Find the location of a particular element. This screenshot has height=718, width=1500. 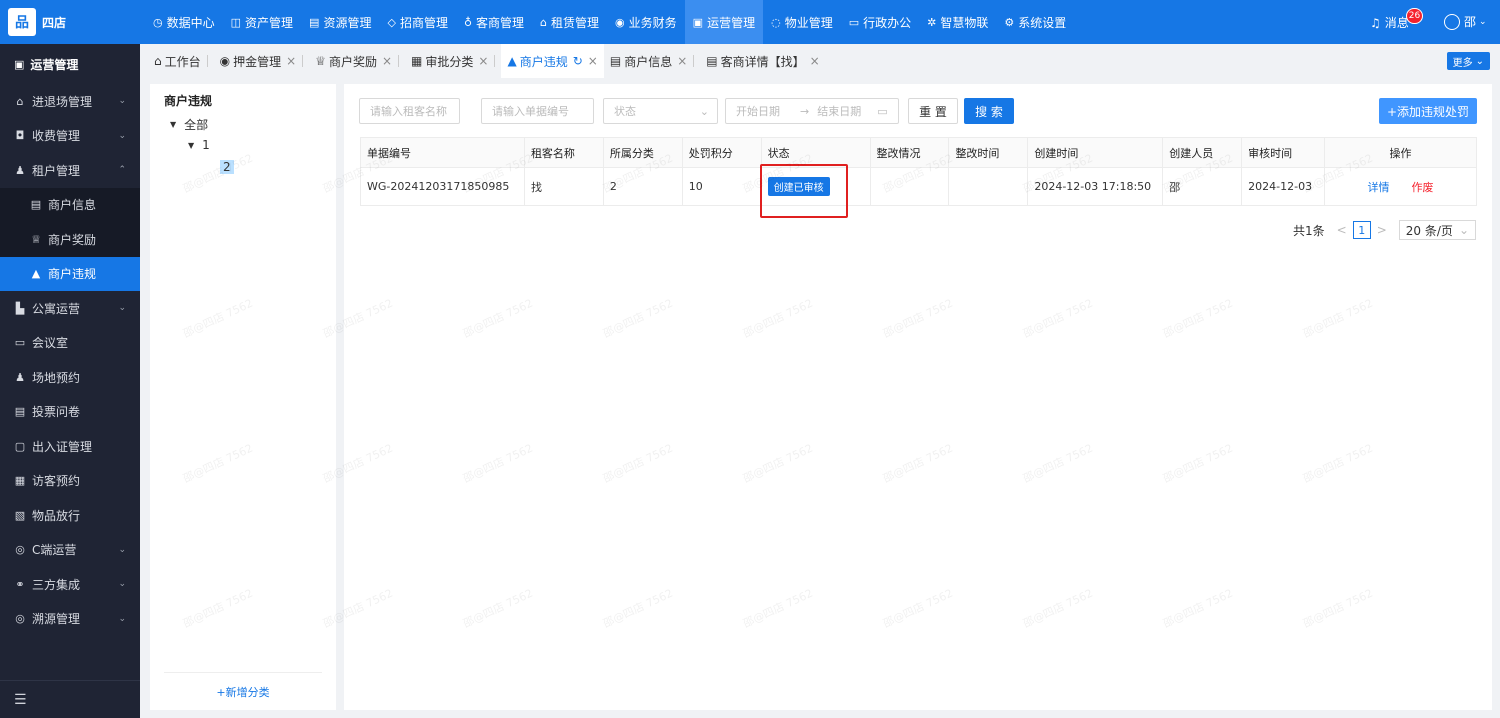

top-nav-label: 运营管理 is located at coordinates (731, 22).